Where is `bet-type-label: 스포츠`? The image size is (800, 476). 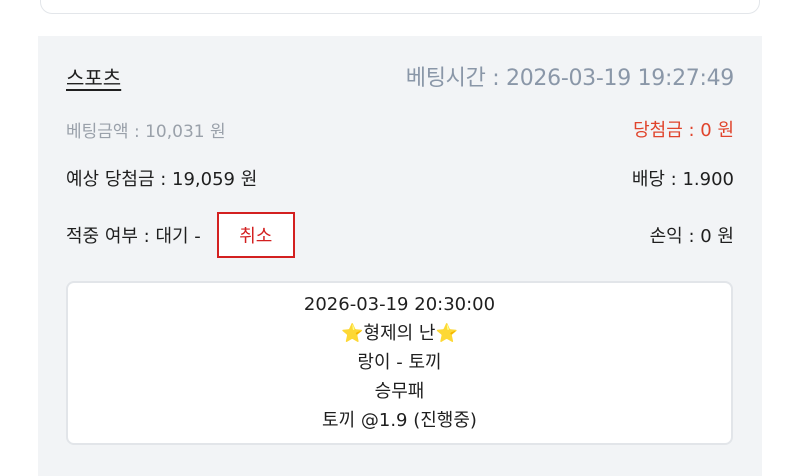 bet-type-label: 스포츠 is located at coordinates (93, 76).